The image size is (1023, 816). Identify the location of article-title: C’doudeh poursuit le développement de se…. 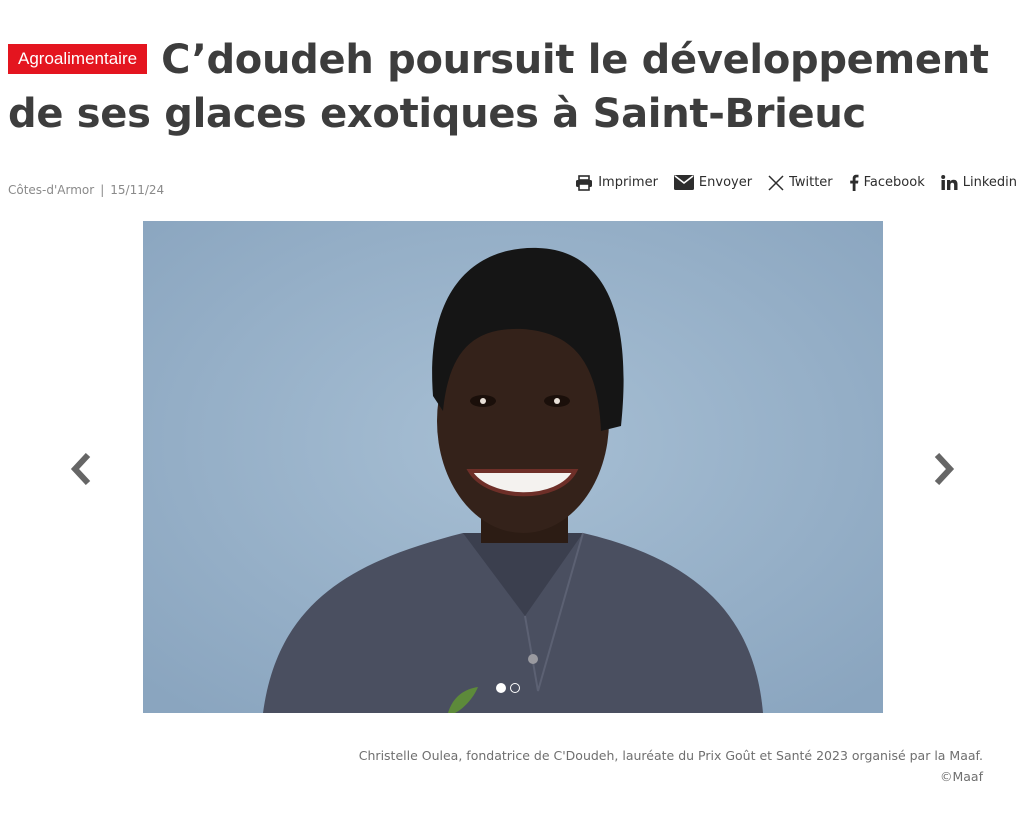
(498, 86).